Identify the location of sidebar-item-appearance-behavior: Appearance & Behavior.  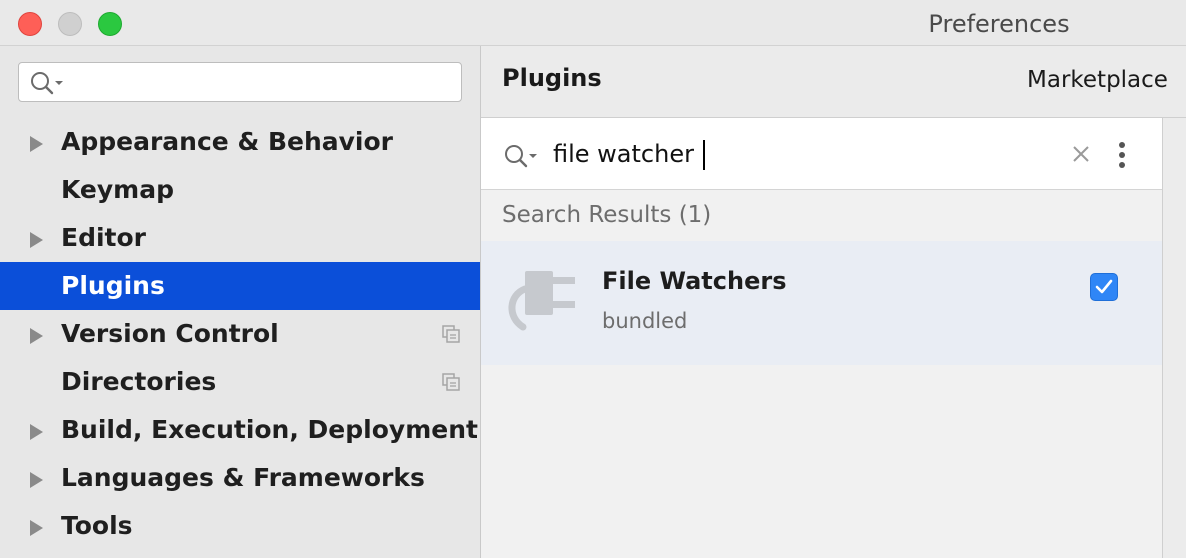
(240, 142).